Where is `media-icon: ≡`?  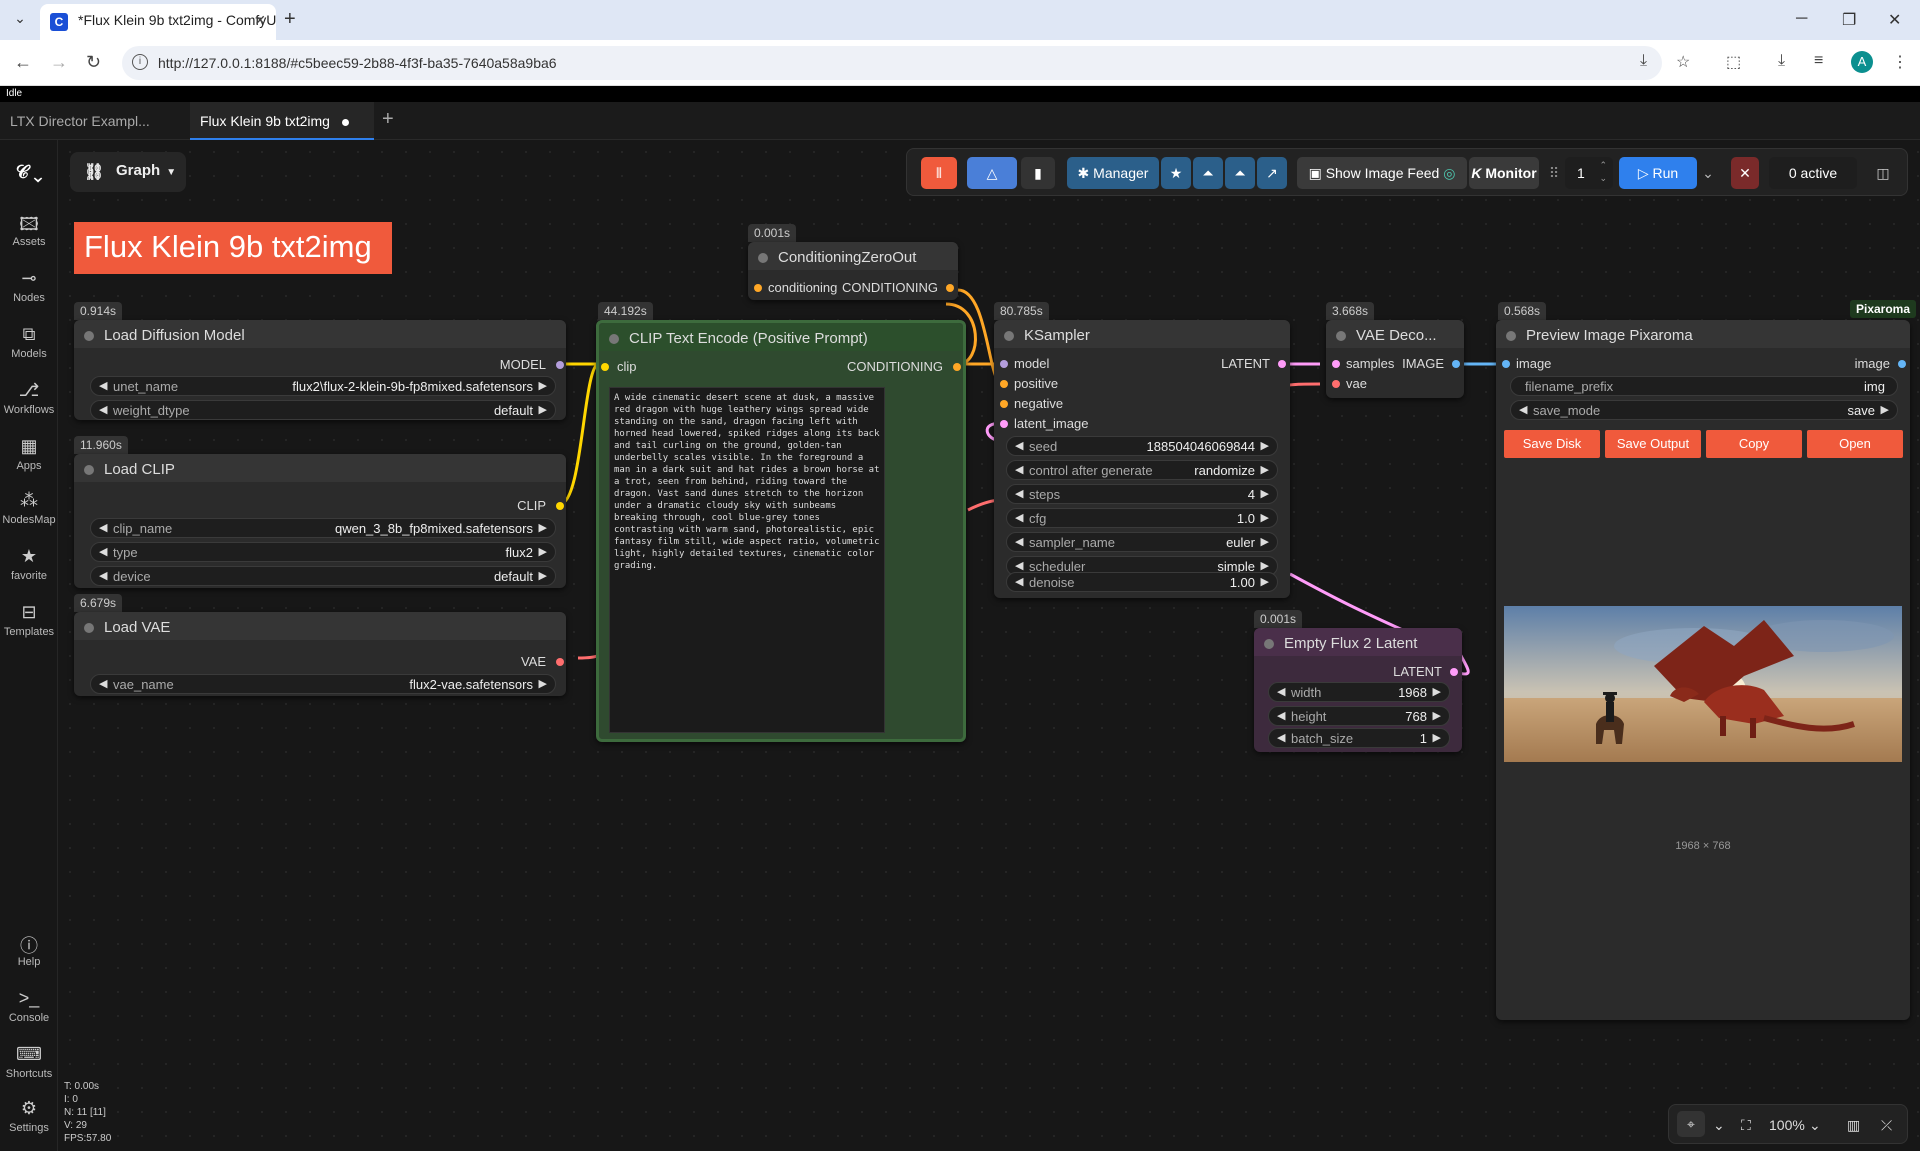
media-icon: ≡ is located at coordinates (1818, 61).